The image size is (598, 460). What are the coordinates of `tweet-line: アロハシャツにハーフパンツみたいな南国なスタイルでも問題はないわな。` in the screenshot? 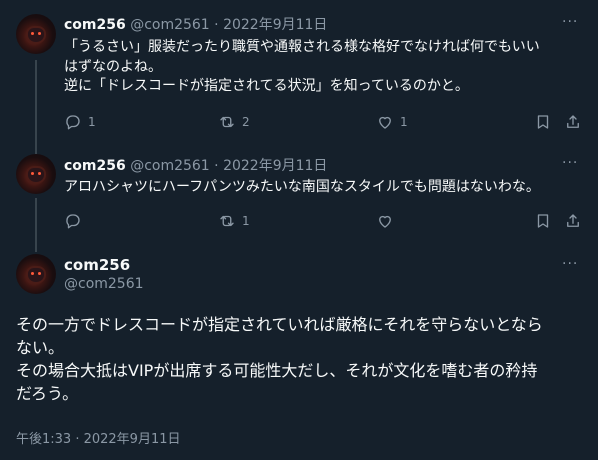 It's located at (302, 187).